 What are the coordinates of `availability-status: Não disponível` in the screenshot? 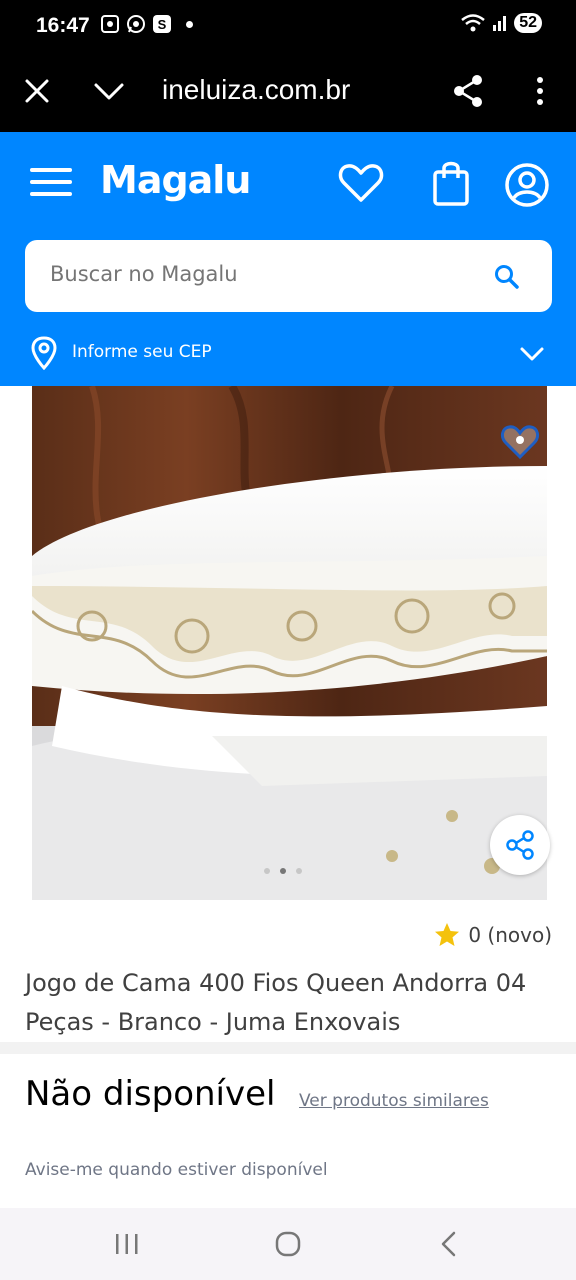 It's located at (150, 1094).